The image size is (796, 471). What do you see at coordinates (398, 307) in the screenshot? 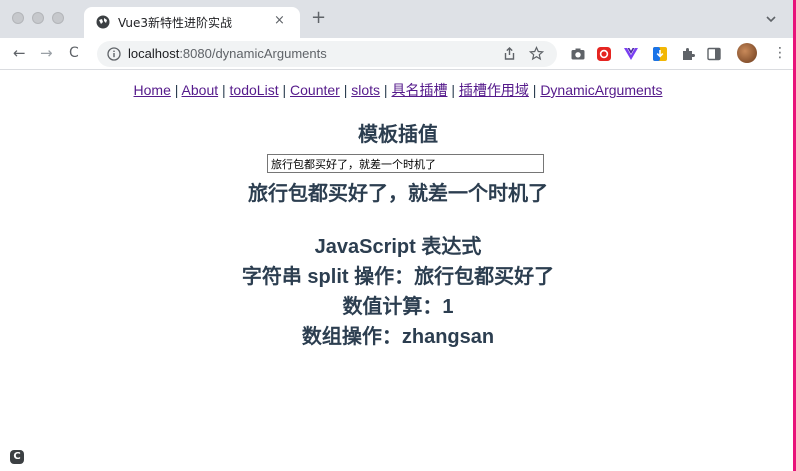
I see `calc-result: 数值计算：1` at bounding box center [398, 307].